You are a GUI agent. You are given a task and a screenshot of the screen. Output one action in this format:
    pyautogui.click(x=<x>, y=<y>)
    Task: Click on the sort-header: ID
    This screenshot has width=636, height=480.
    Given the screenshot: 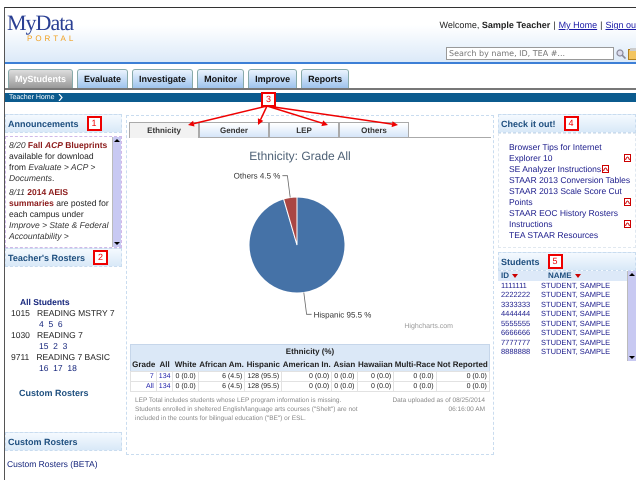 What is the action you would take?
    pyautogui.click(x=519, y=275)
    